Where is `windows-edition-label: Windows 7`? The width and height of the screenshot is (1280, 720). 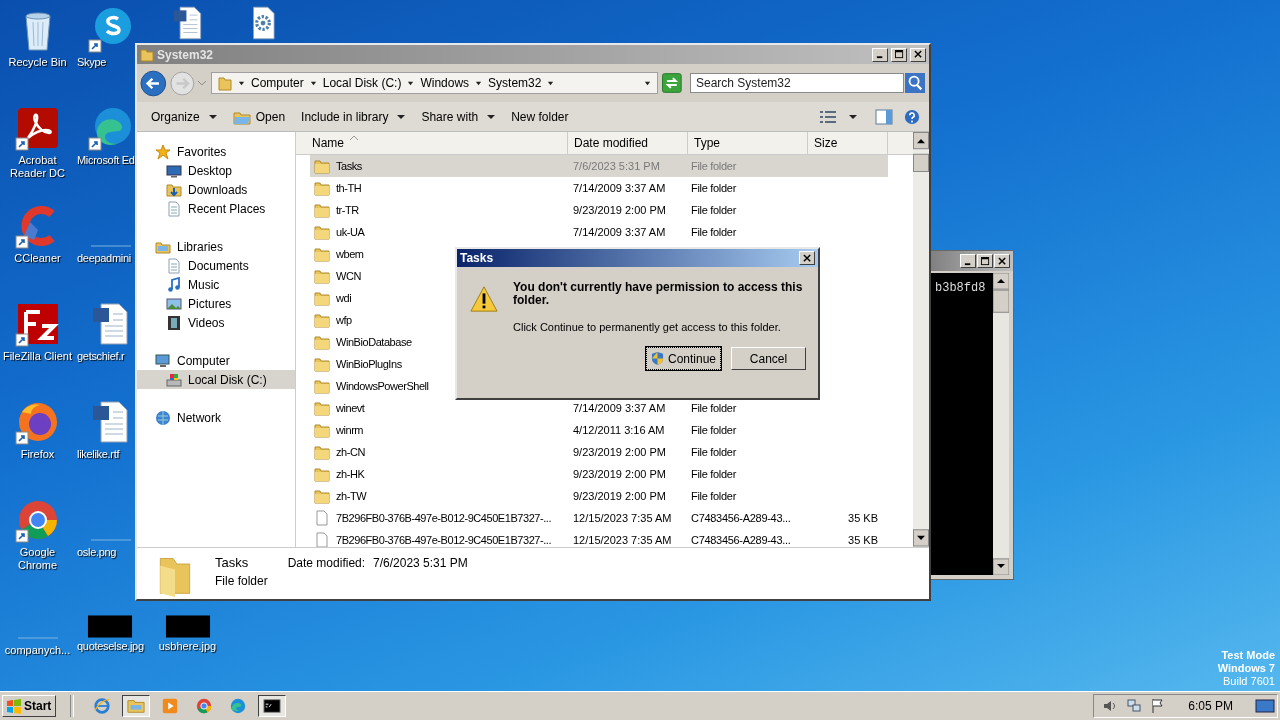
windows-edition-label: Windows 7 is located at coordinates (1246, 668).